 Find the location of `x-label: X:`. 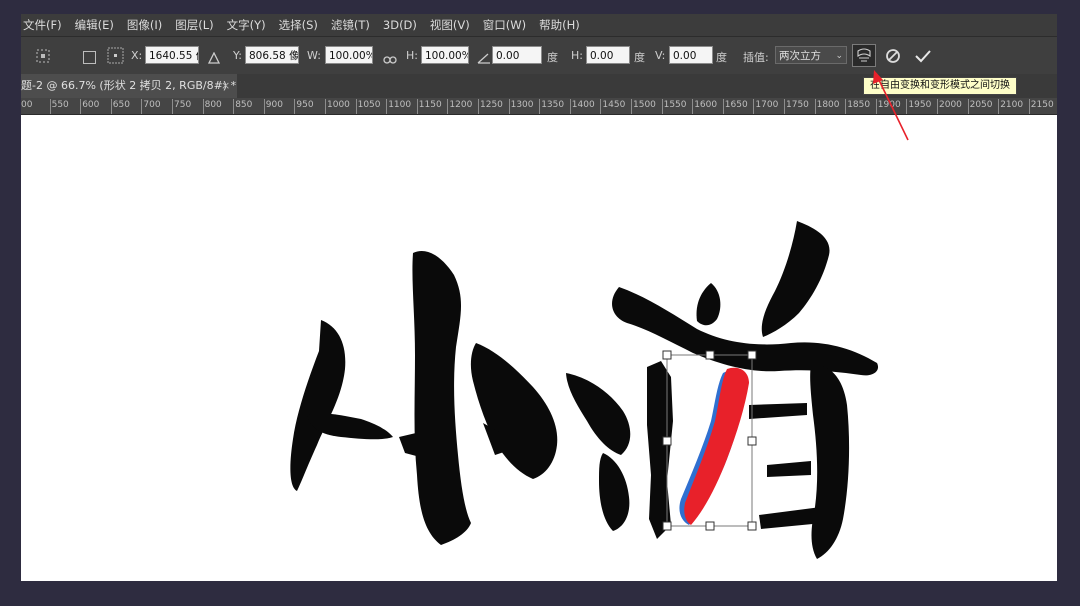

x-label: X: is located at coordinates (137, 55).